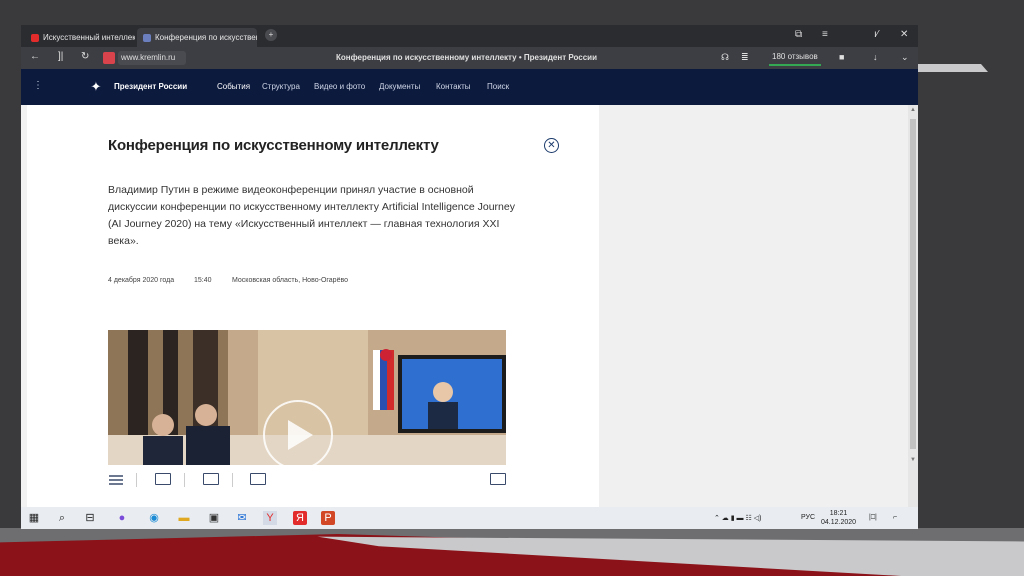 This screenshot has width=1024, height=576. I want to click on language-indicator: РУС, so click(808, 517).